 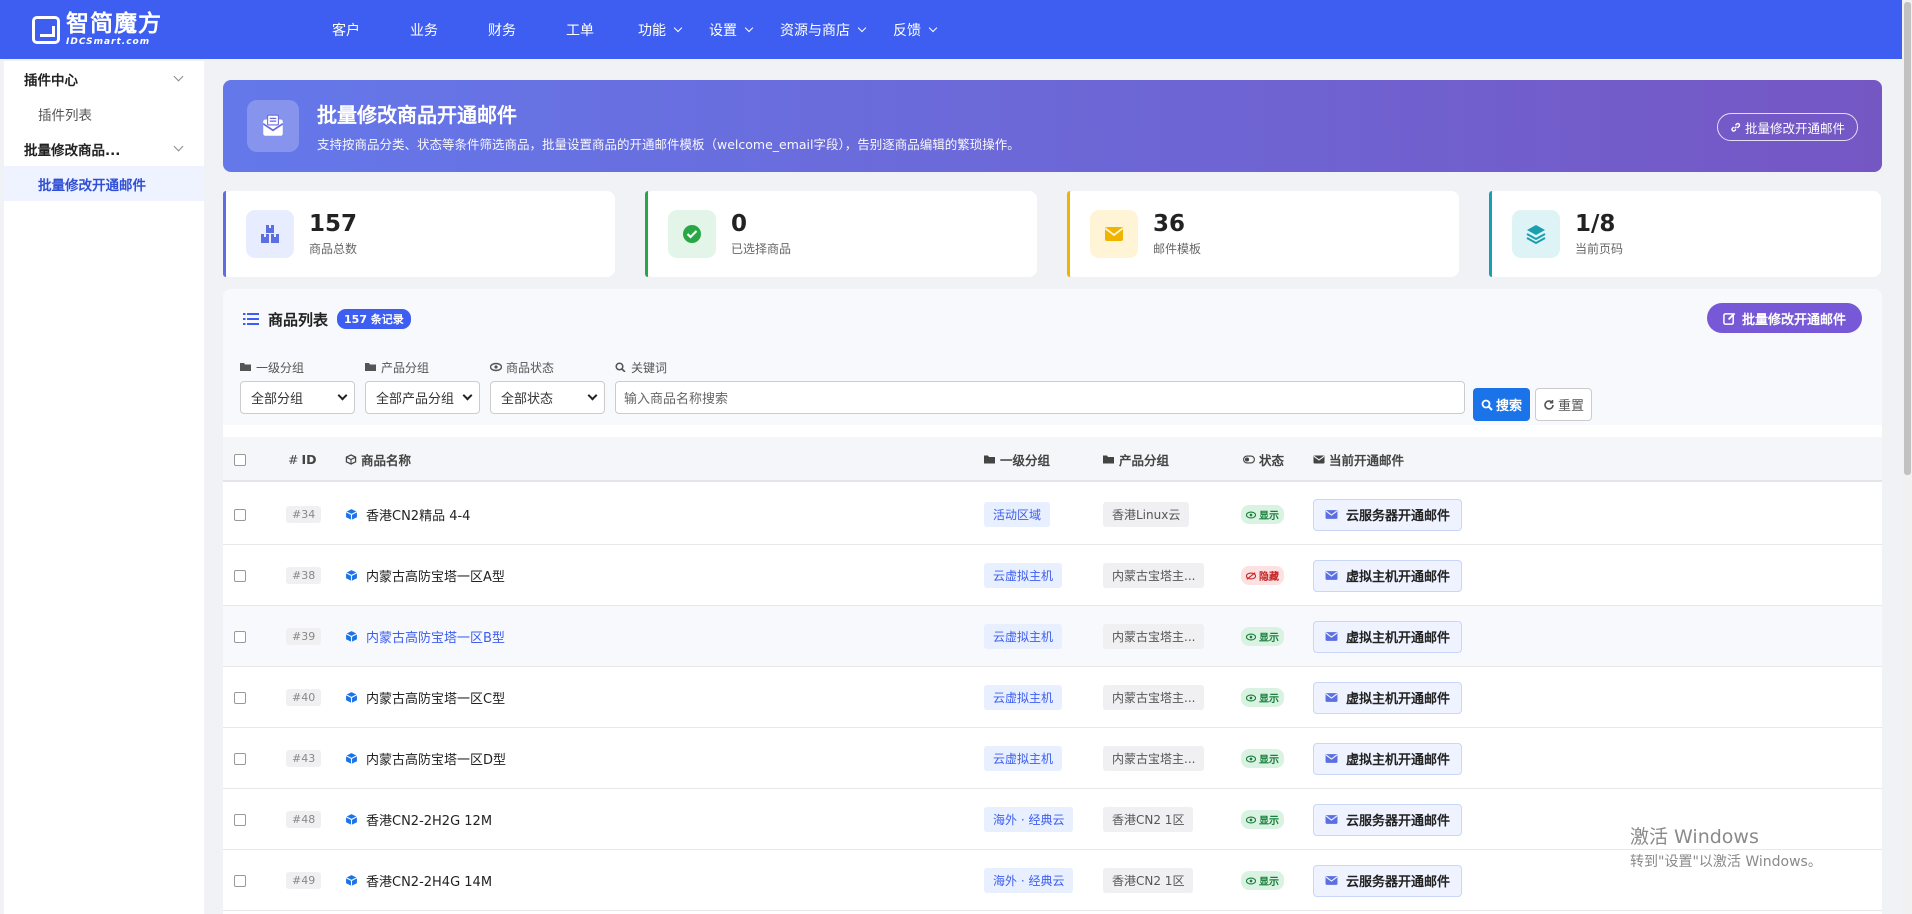 I want to click on product-name: 香港CN2-2H4G 14M, so click(x=429, y=880).